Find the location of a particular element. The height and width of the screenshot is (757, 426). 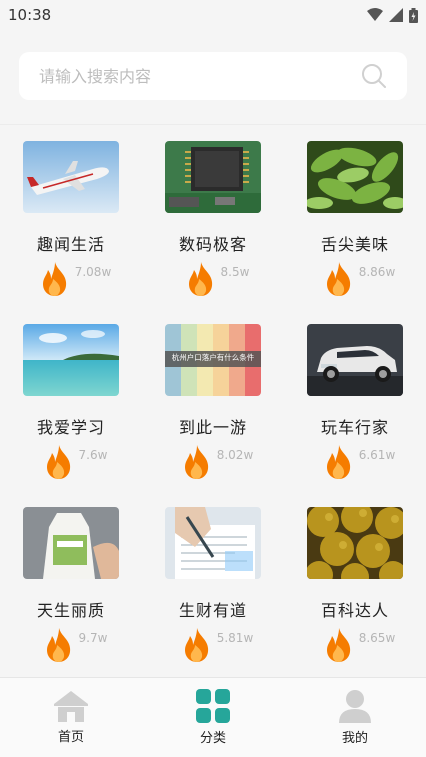

category-title: 舌尖美味 is located at coordinates (354, 244).